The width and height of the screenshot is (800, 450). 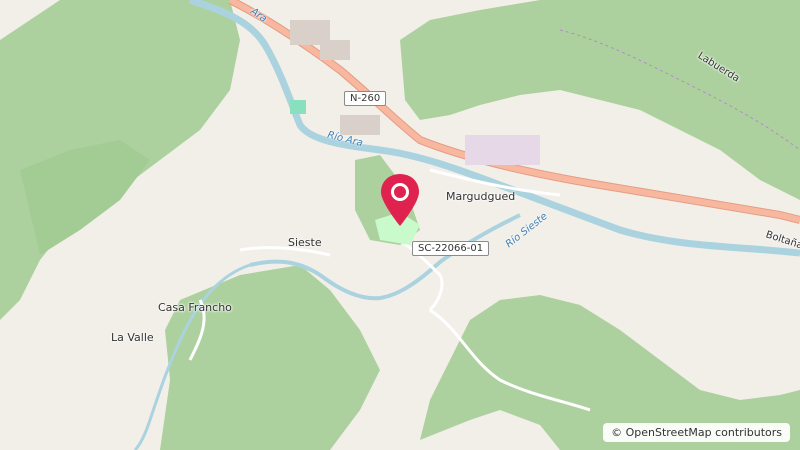 I want to click on sports-pitch, so click(x=298, y=107).